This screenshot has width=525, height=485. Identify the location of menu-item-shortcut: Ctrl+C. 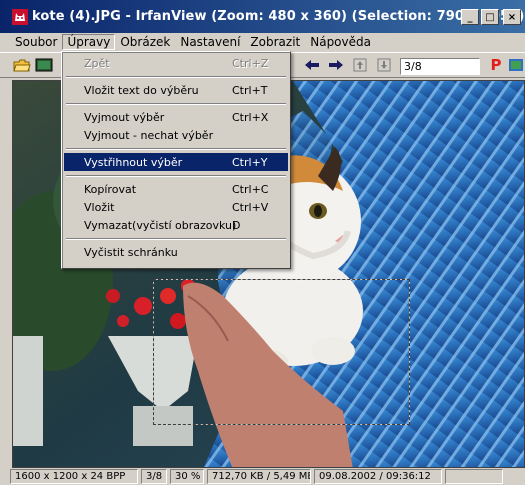
(250, 189).